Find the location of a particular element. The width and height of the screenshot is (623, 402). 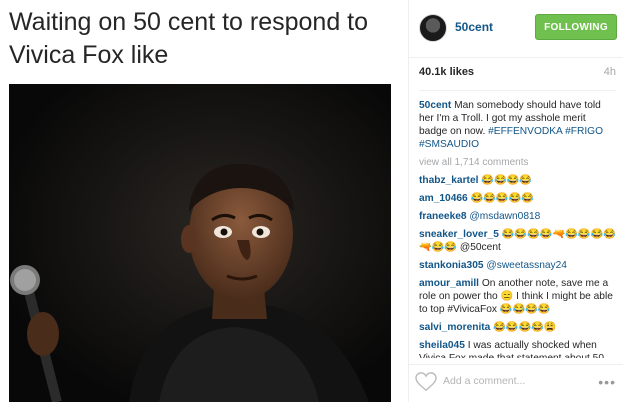

comment-username: stankonia305 is located at coordinates (451, 265).